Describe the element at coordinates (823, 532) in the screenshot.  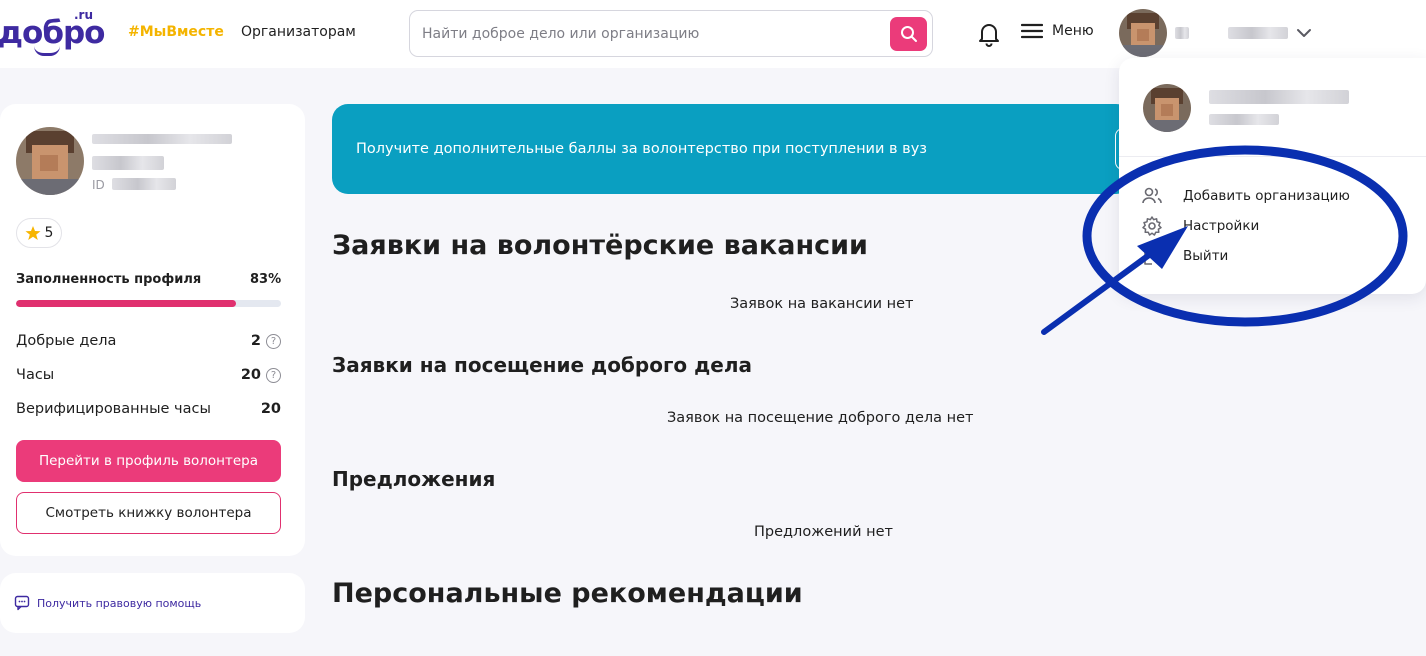
I see `offers-empty-text: Предложений нет` at that location.